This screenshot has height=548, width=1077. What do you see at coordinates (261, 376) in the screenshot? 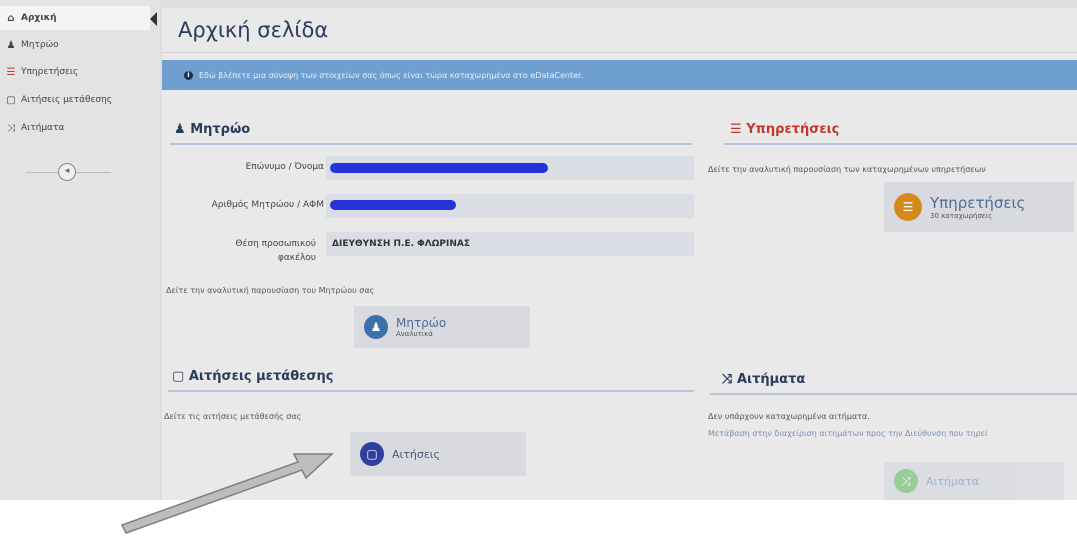
I see `transfers-title-text: Αιτήσεις μετάθεσης` at bounding box center [261, 376].